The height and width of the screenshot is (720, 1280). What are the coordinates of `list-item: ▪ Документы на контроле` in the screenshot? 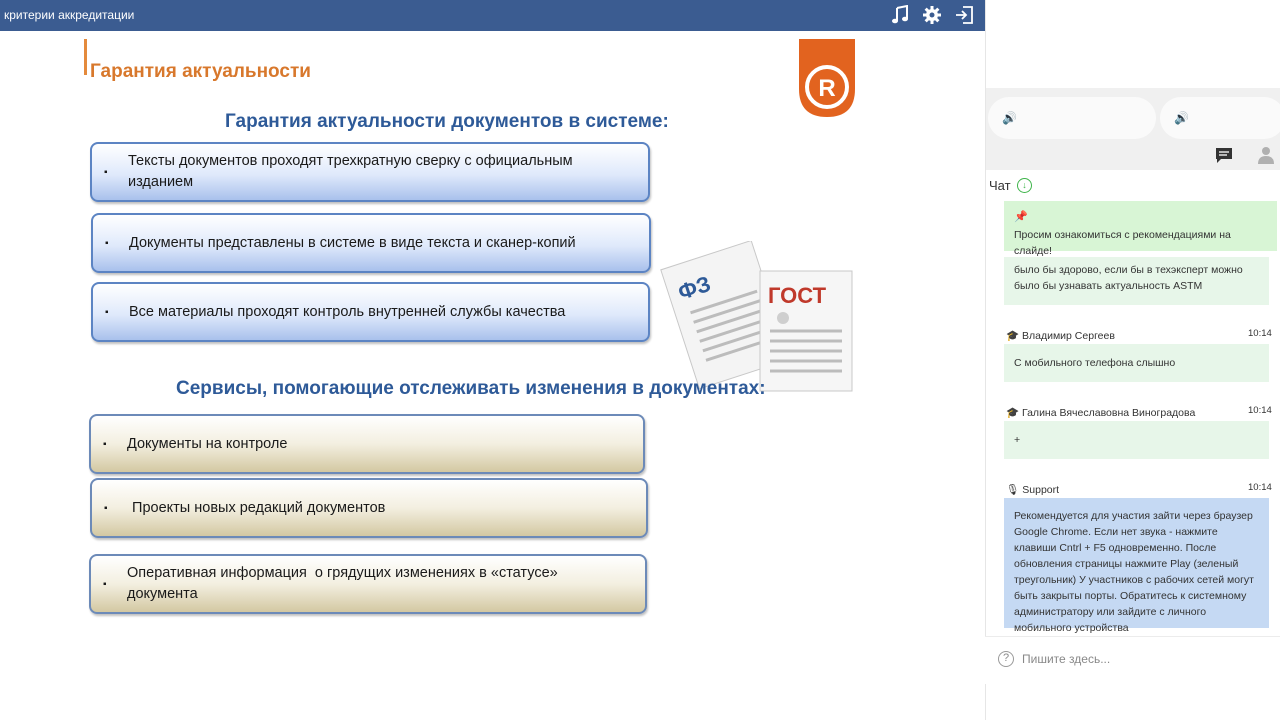 It's located at (367, 444).